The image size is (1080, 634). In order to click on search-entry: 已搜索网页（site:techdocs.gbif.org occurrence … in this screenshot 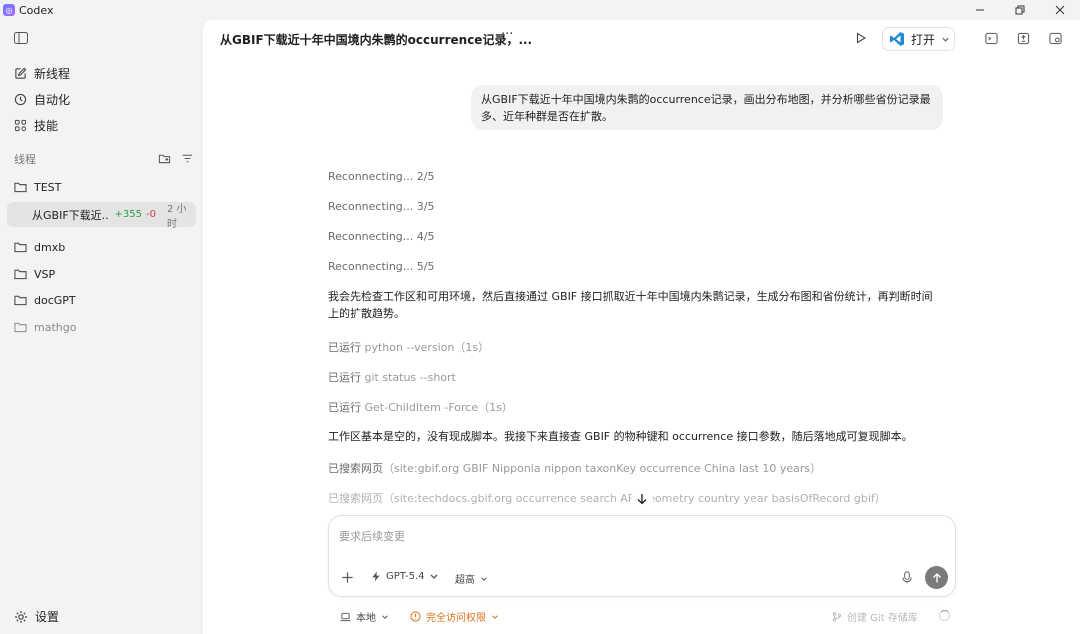, I will do `click(607, 498)`.